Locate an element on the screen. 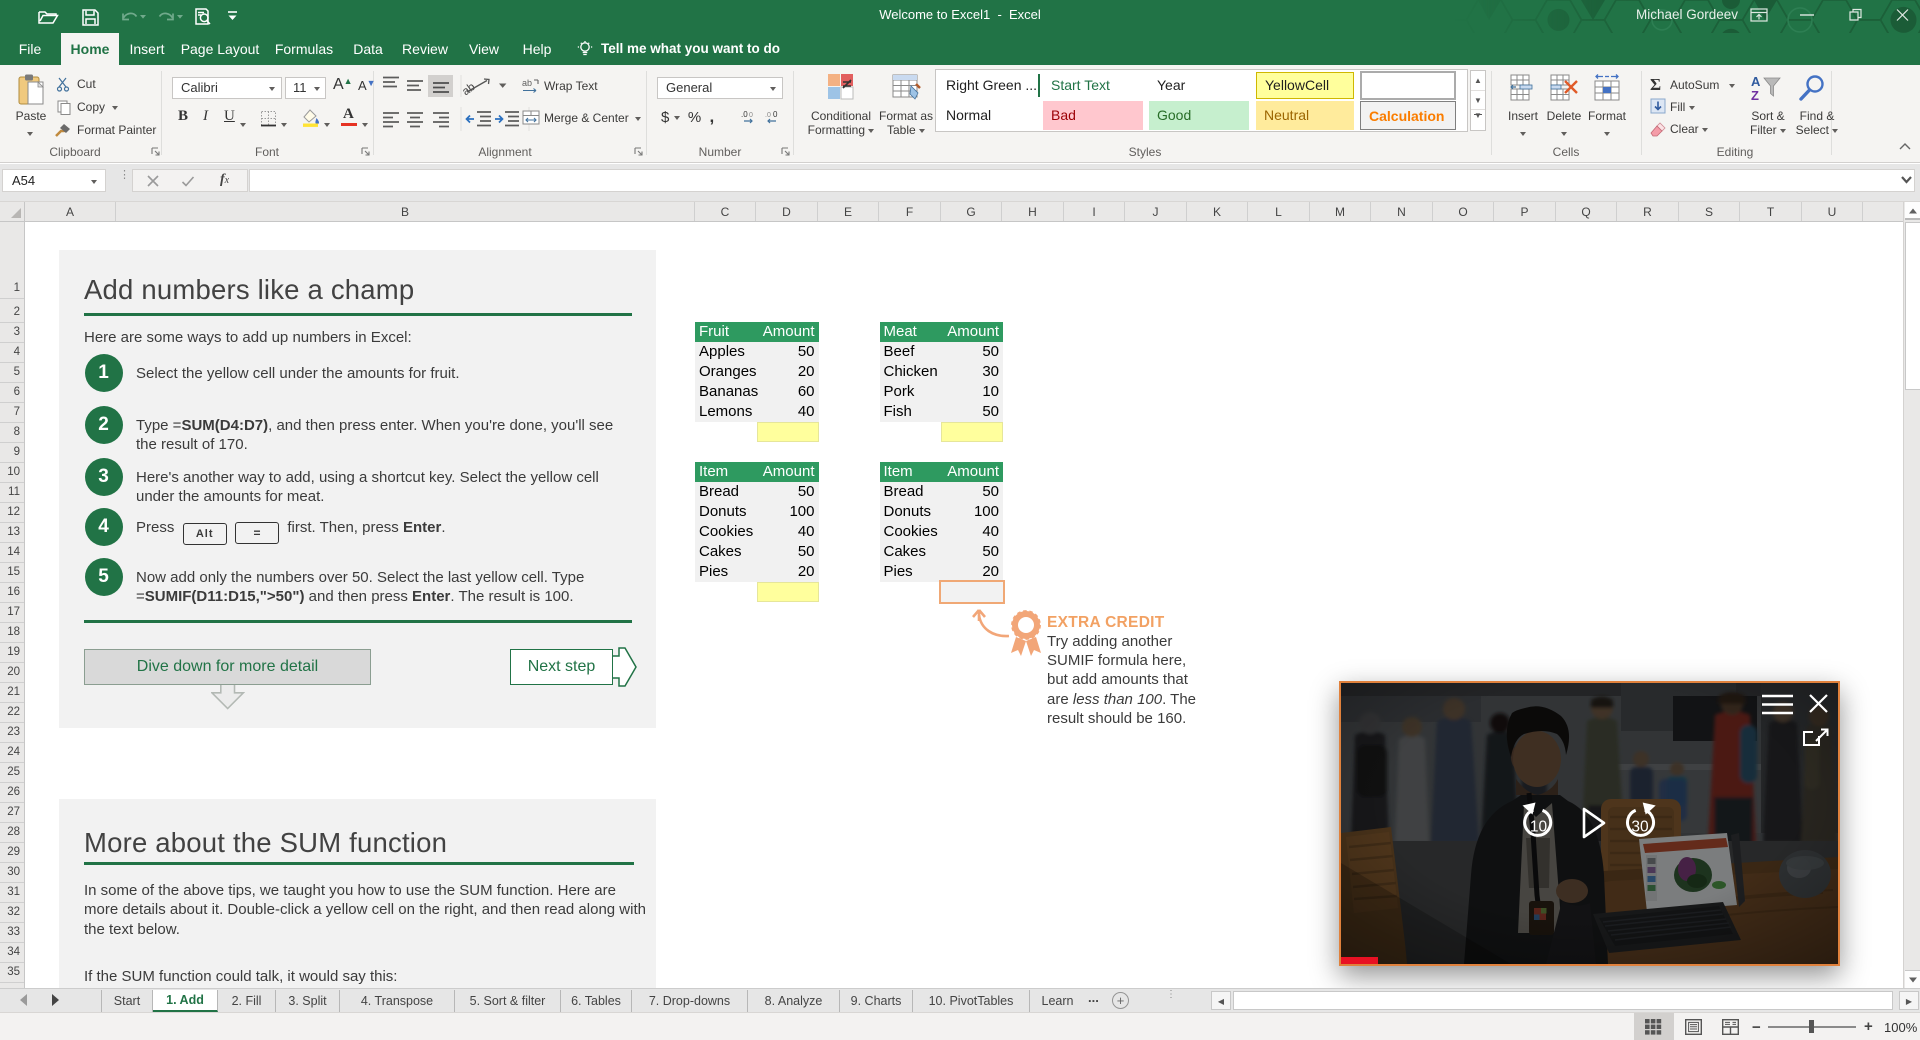  svg-text: 10 is located at coordinates (1539, 827).